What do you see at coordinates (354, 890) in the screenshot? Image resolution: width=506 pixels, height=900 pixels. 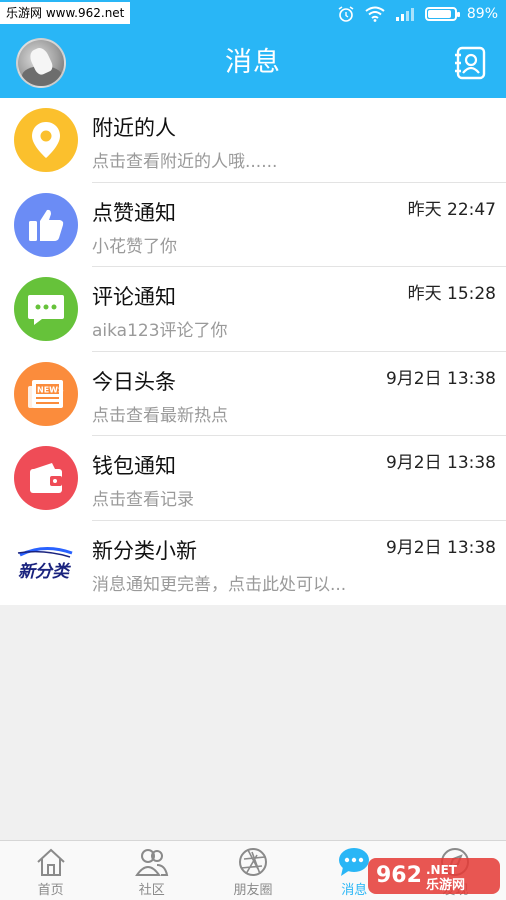 I see `nav-label: 消息` at bounding box center [354, 890].